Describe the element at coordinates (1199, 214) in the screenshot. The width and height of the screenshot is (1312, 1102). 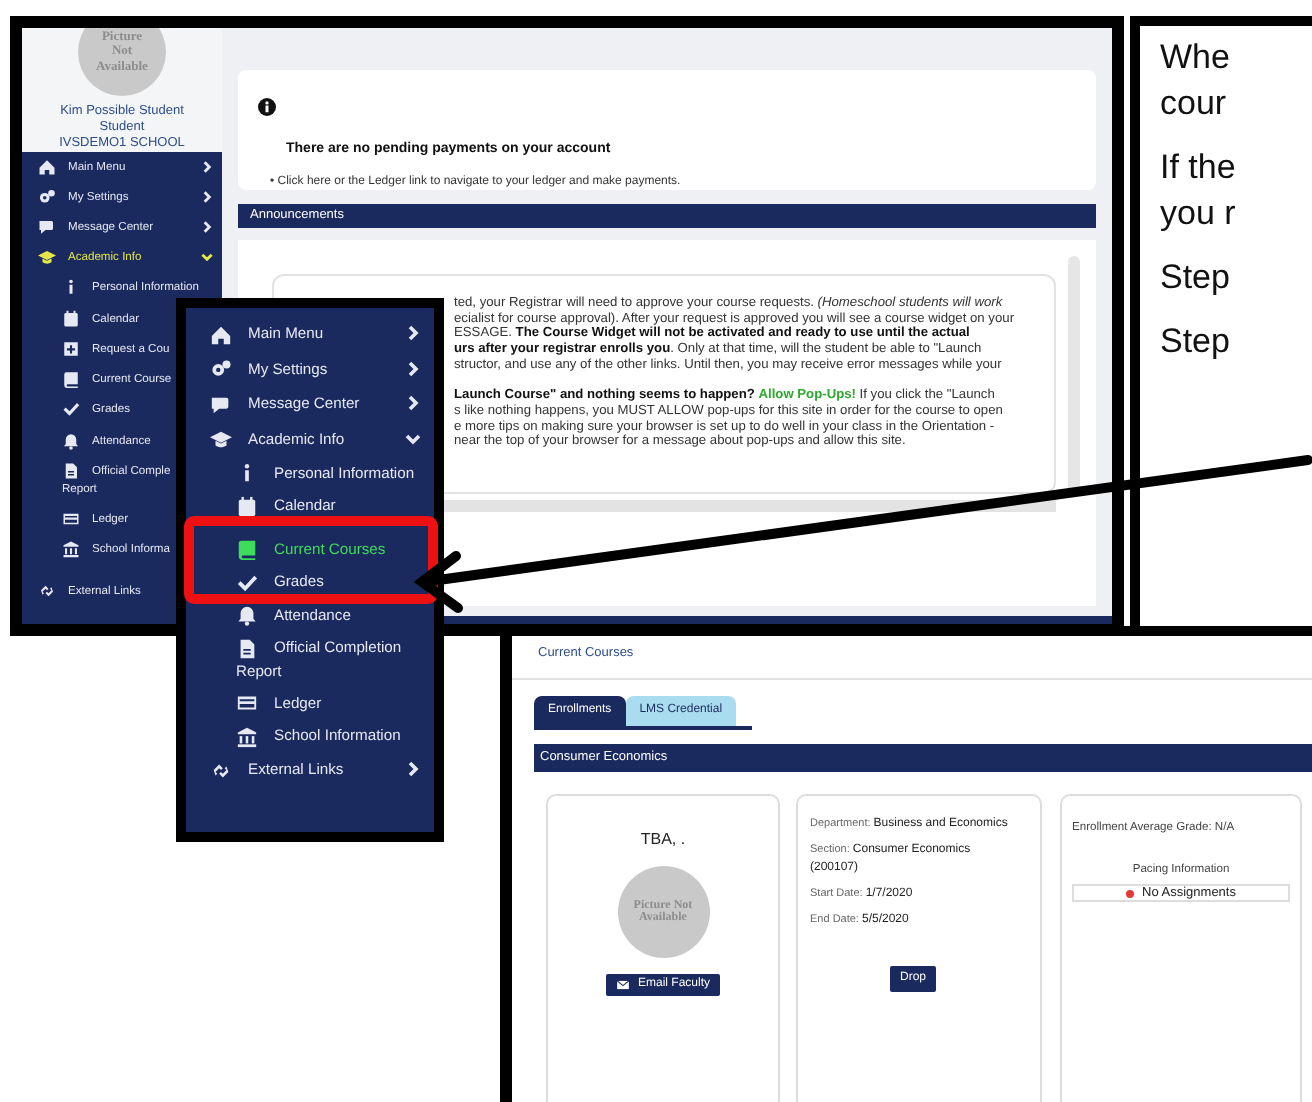
I see `instruction-text: you r` at that location.